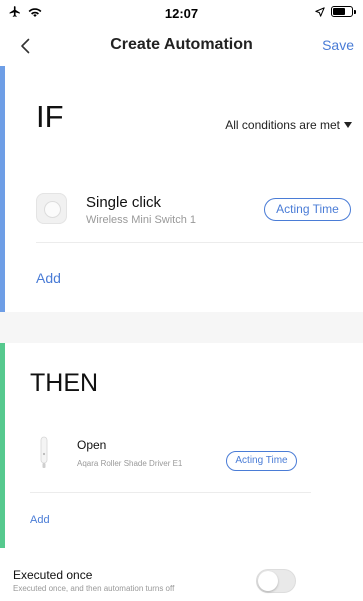 Image resolution: width=363 pixels, height=601 pixels. I want to click on roller-shade-icon, so click(44, 452).